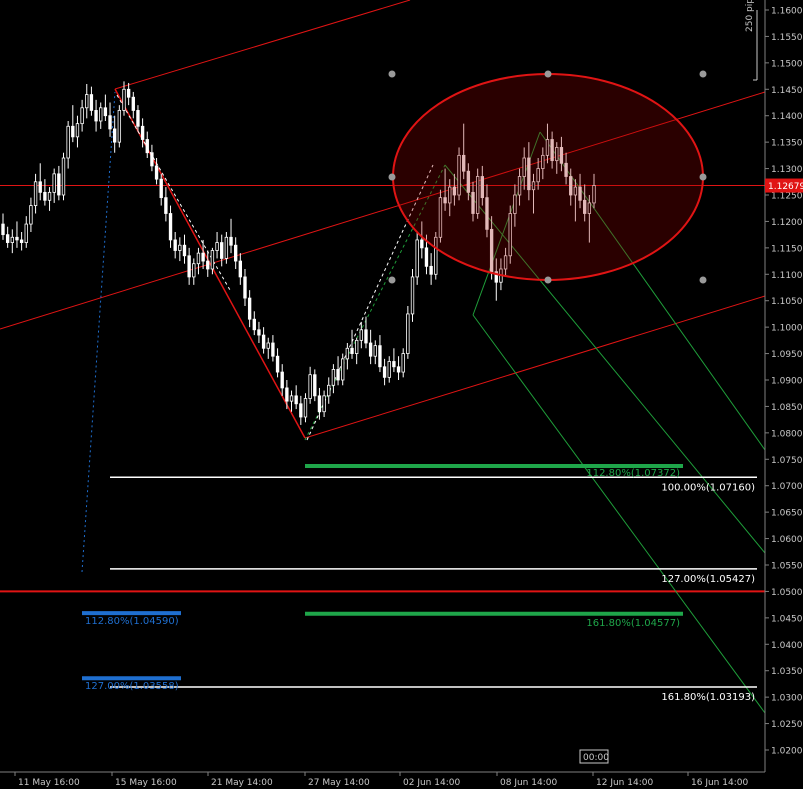  Describe the element at coordinates (339, 783) in the screenshot. I see `time-tick-label: 27 May 14:00` at that location.